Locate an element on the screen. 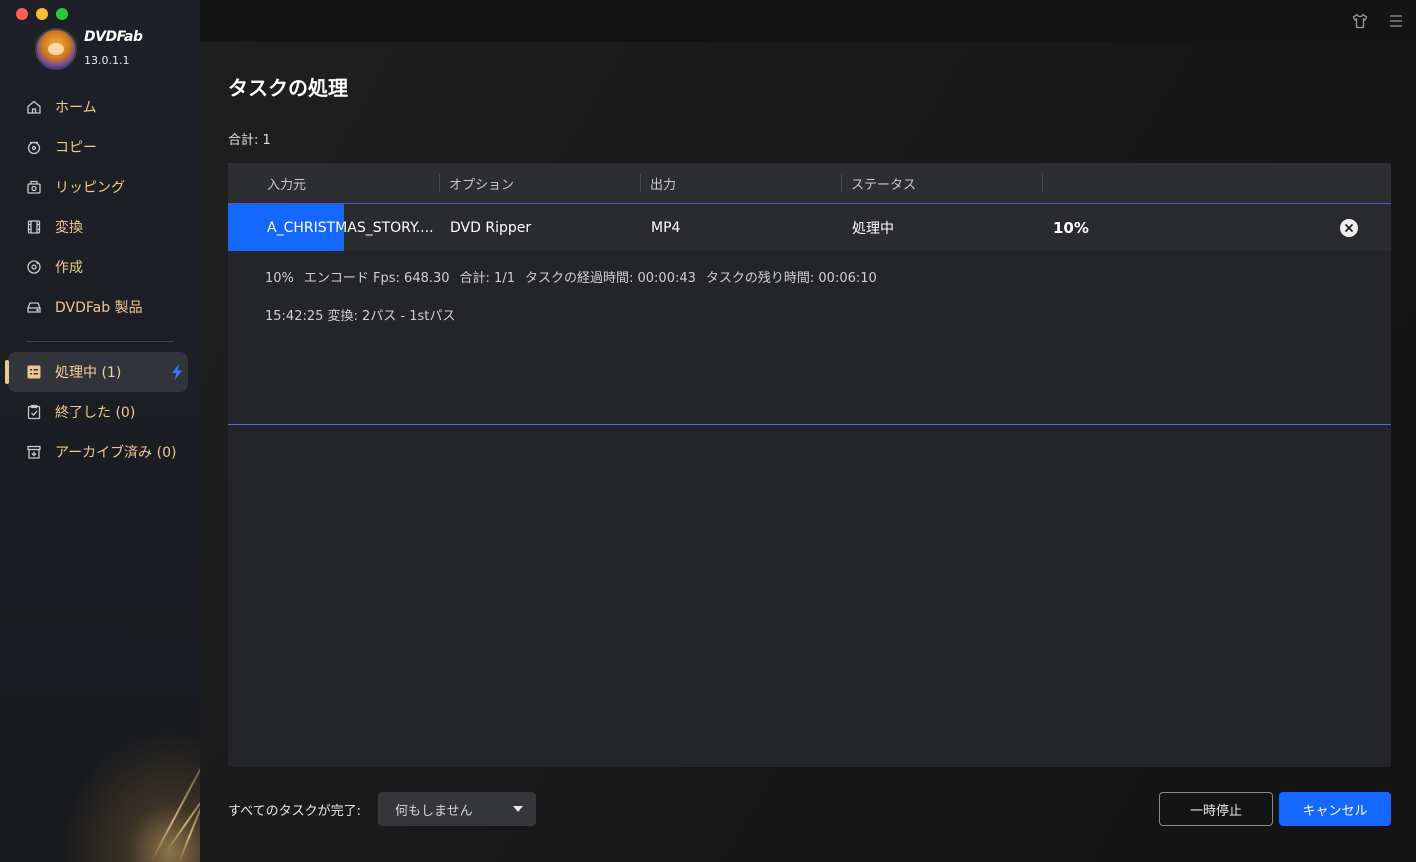 The height and width of the screenshot is (862, 1416). sidebar-item-label: 処理中 (1) is located at coordinates (88, 373).